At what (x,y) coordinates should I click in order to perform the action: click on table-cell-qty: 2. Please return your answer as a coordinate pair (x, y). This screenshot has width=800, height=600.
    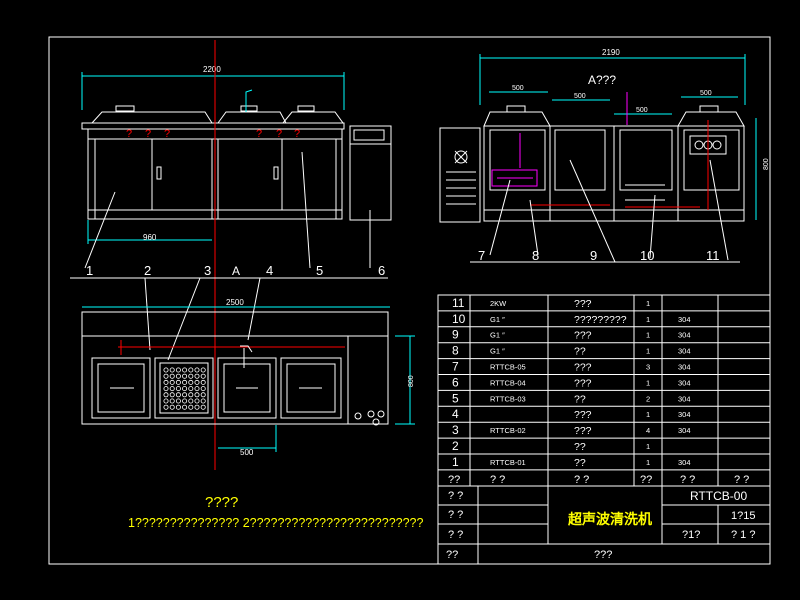
    Looking at the image, I should click on (648, 398).